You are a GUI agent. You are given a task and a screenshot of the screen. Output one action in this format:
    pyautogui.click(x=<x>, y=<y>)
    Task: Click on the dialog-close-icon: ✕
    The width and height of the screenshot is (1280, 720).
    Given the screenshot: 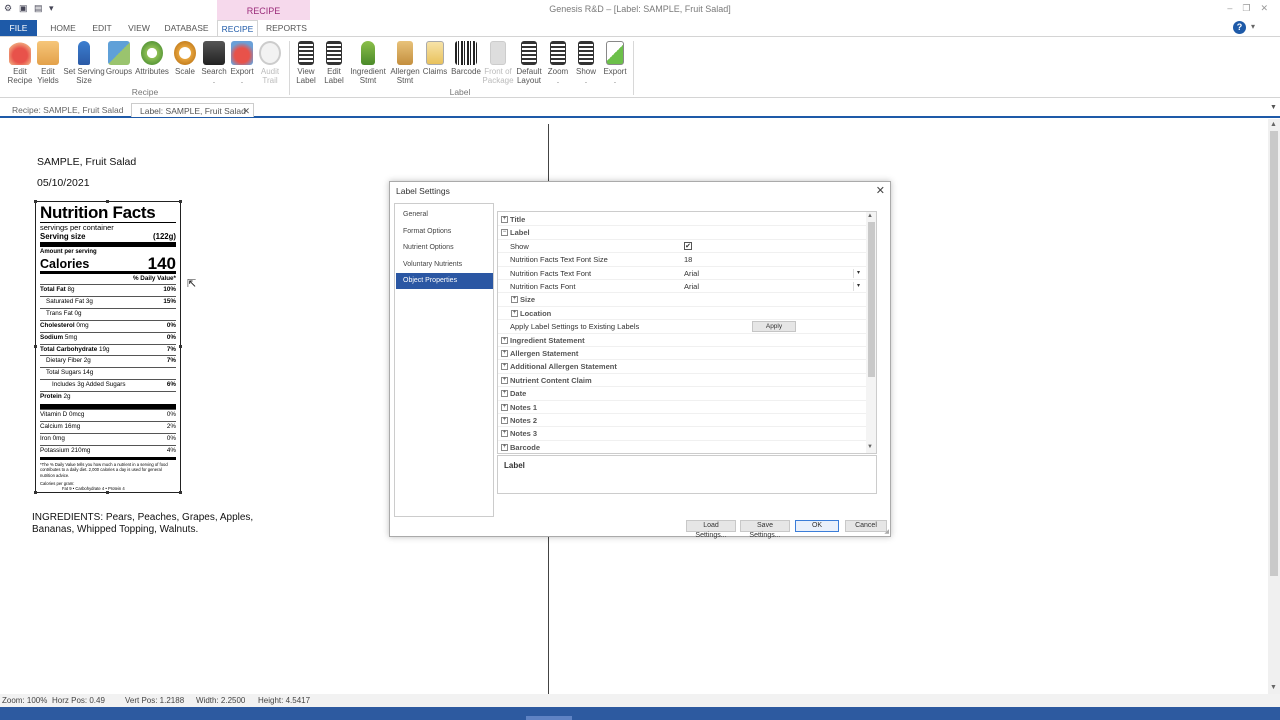 What is the action you would take?
    pyautogui.click(x=880, y=190)
    